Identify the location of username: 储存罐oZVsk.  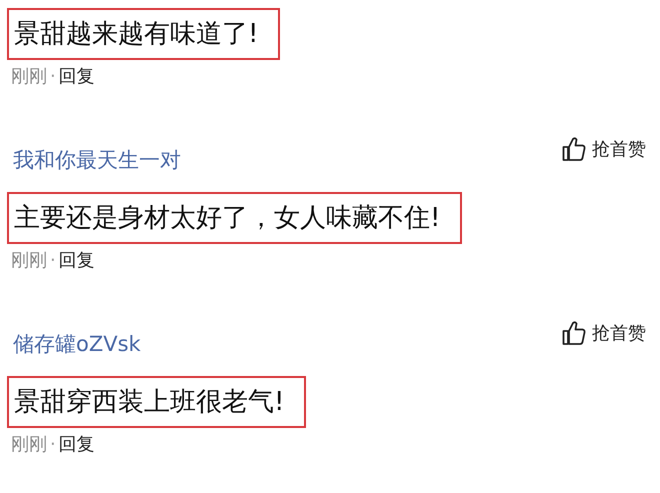
(74, 344).